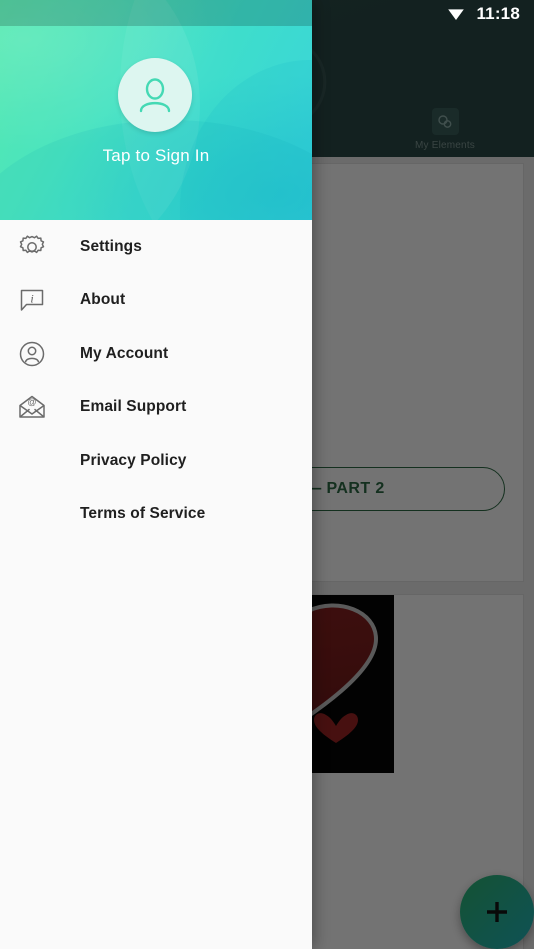 Image resolution: width=534 pixels, height=949 pixels. I want to click on drawer-header: Tap to Sign In, so click(156, 110).